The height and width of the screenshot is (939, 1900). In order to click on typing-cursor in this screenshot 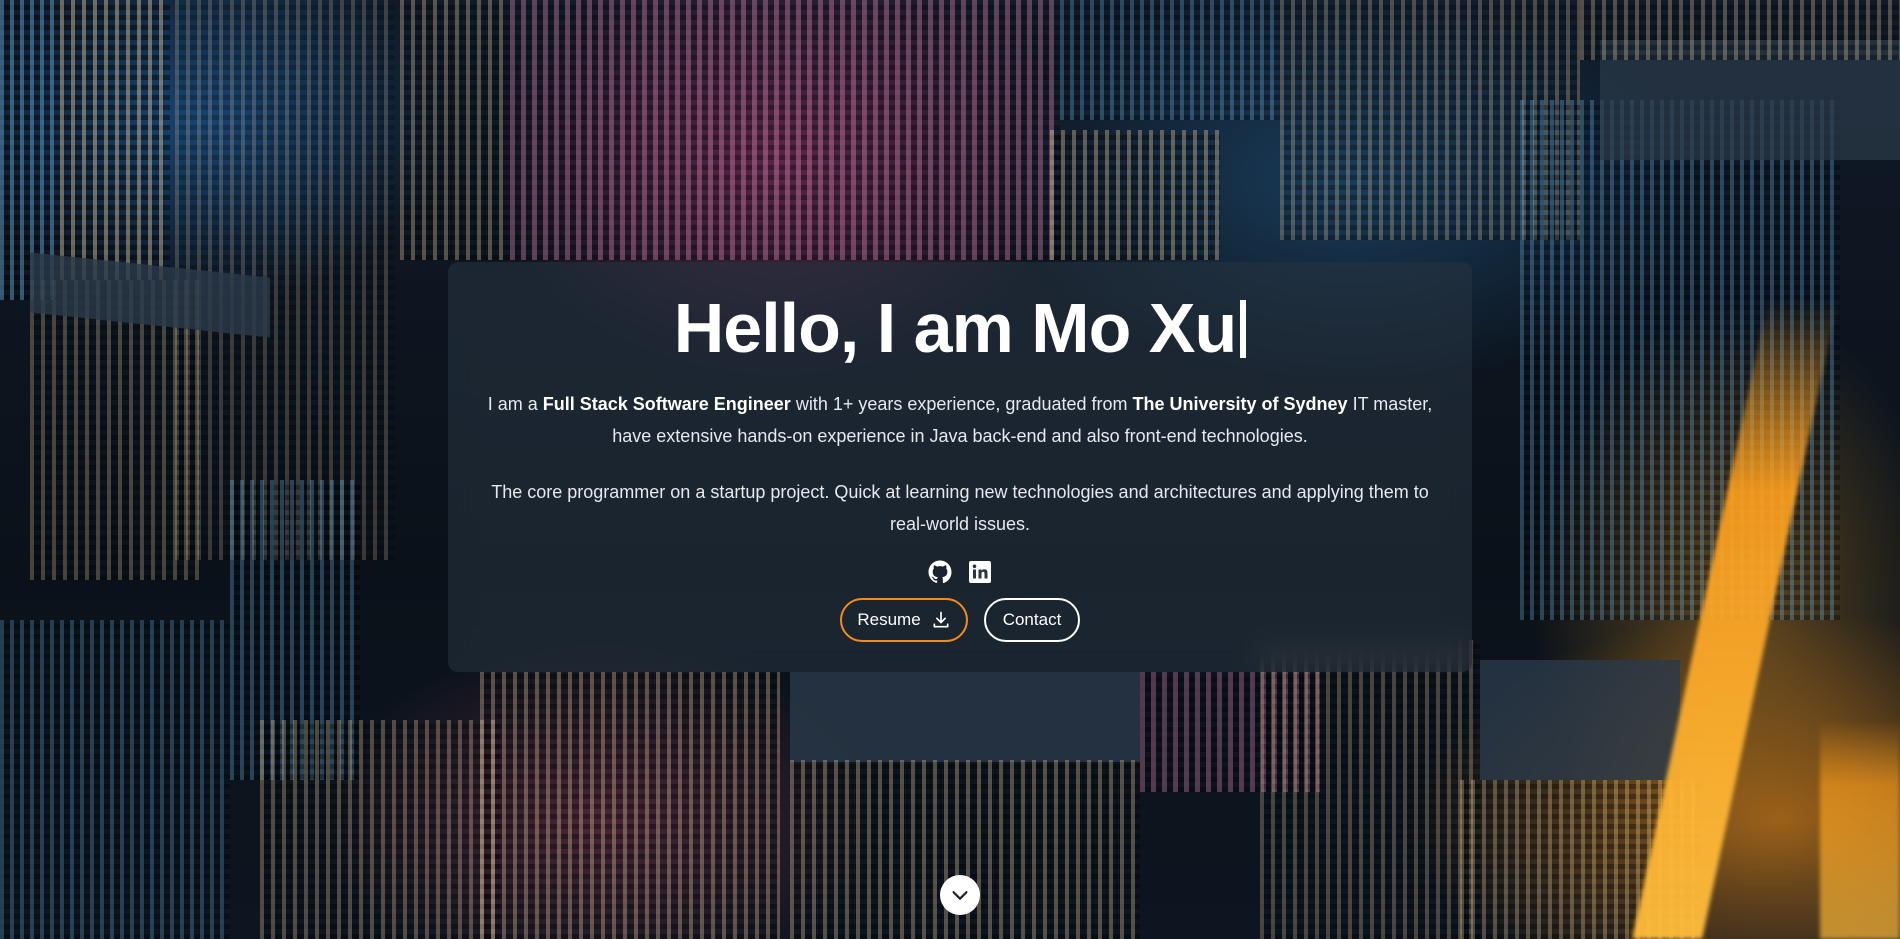, I will do `click(1243, 329)`.